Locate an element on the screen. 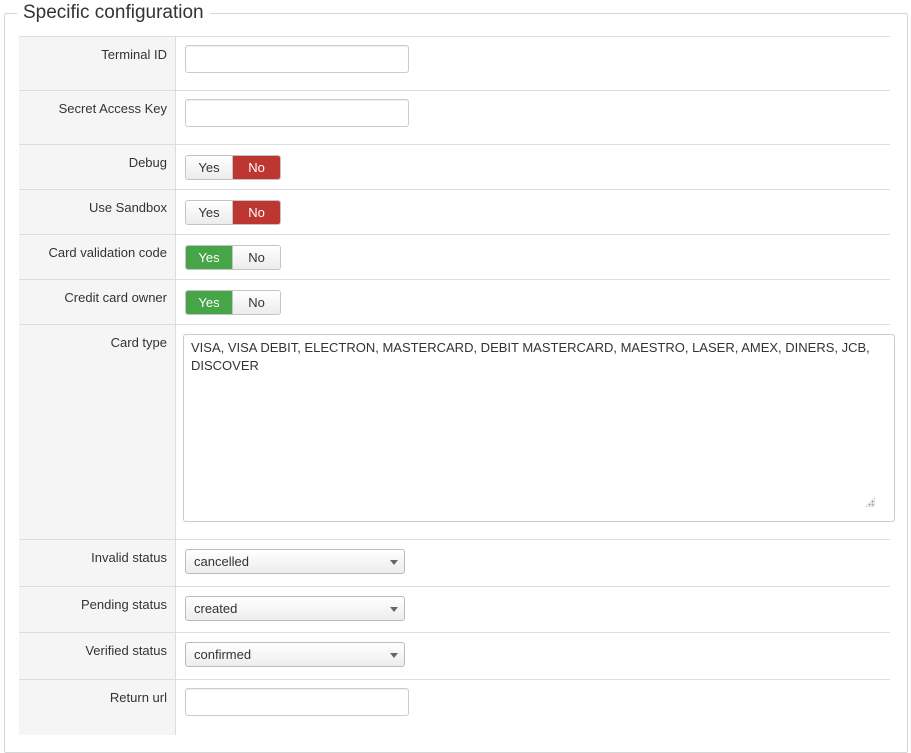  row-card-validation-code: Card validation code Yes No is located at coordinates (454, 256).